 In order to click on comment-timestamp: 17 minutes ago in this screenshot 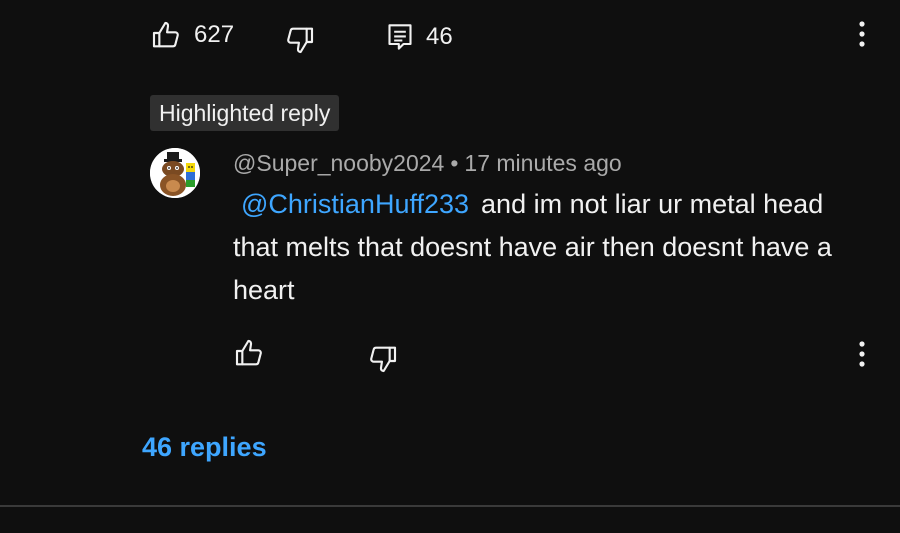, I will do `click(542, 163)`.